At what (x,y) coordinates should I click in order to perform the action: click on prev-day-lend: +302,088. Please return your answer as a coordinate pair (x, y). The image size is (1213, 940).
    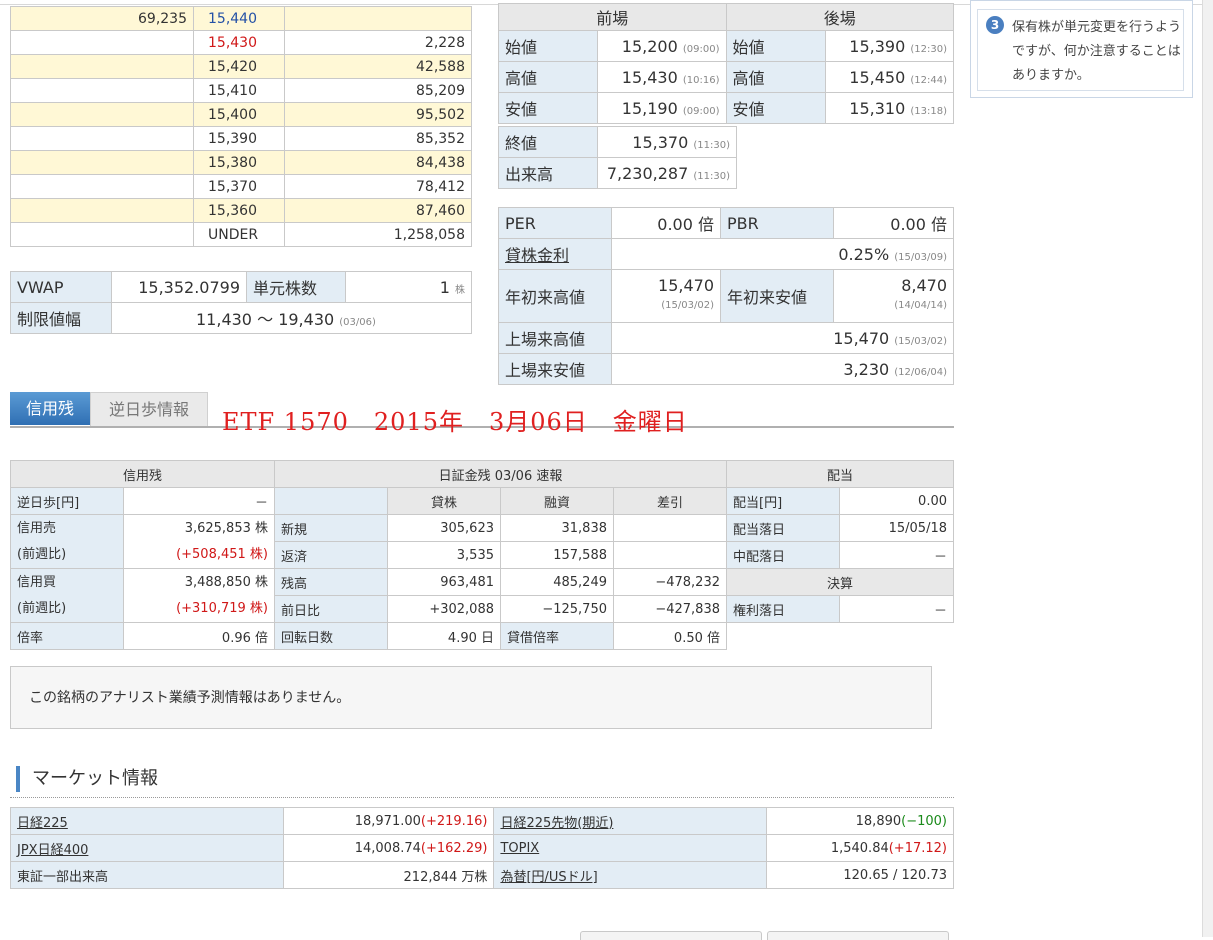
    Looking at the image, I should click on (444, 609).